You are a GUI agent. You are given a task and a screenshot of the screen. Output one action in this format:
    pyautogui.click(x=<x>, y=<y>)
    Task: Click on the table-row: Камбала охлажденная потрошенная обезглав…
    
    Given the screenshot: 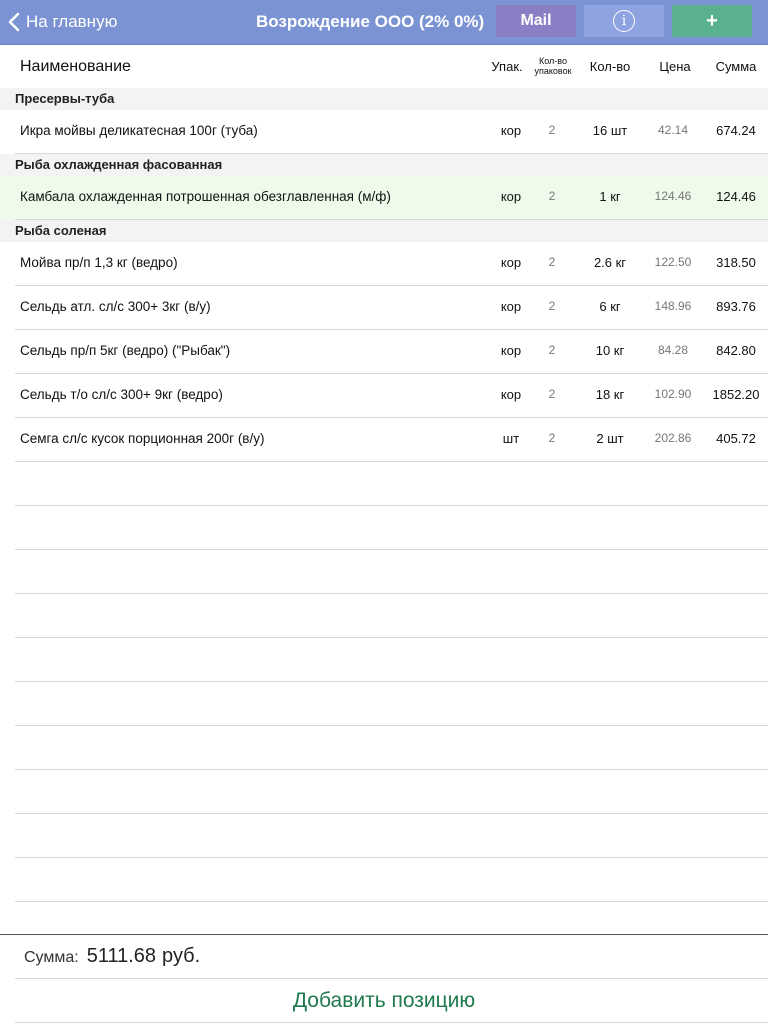 What is the action you would take?
    pyautogui.click(x=384, y=198)
    